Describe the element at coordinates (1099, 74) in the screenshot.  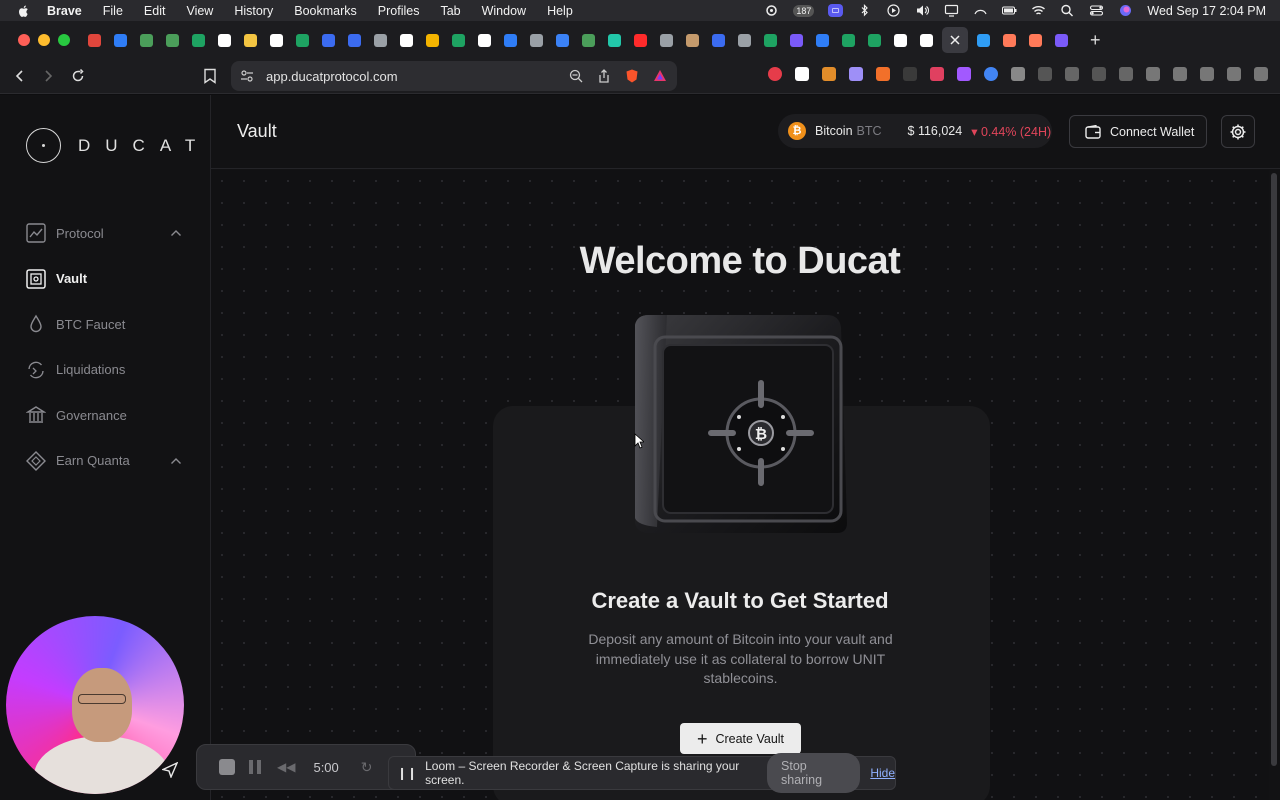
I see `extension-square-icon` at that location.